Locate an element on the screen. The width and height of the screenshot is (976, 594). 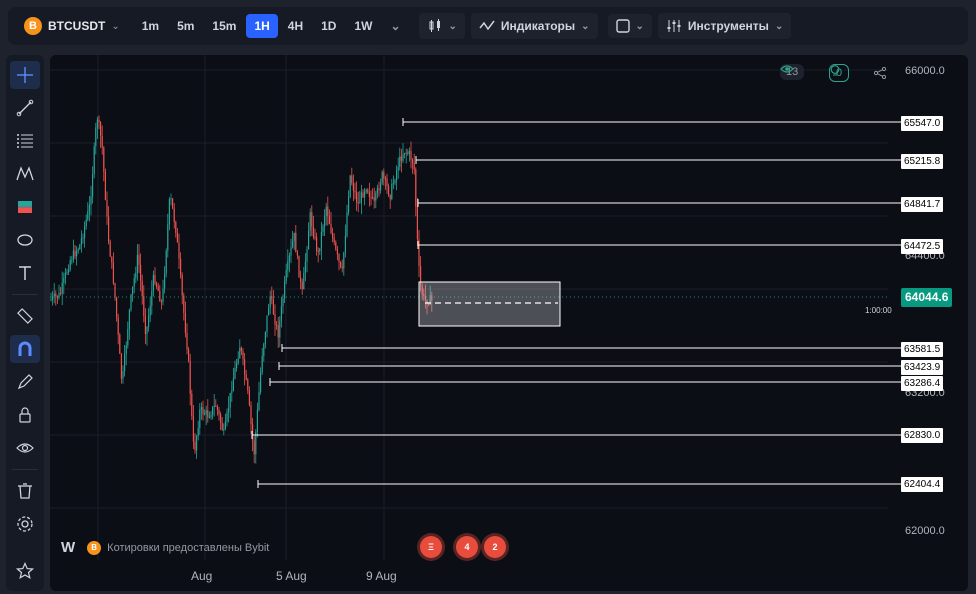
forecast-tool is located at coordinates (25, 207).